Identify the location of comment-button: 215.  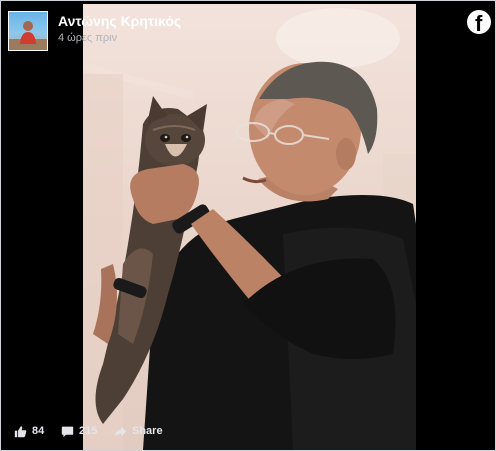
(79, 431).